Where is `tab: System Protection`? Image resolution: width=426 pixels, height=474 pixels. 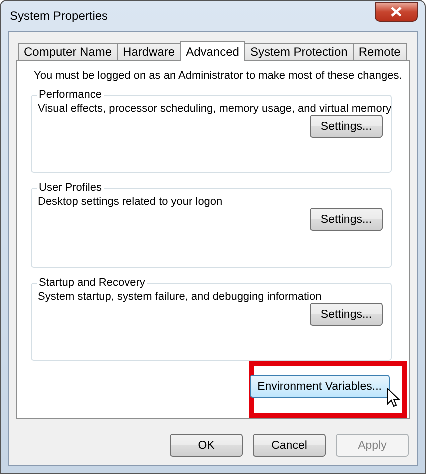
tab: System Protection is located at coordinates (299, 51).